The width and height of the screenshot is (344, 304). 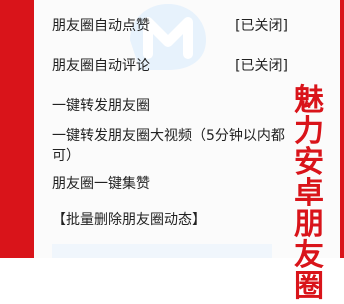 What do you see at coordinates (309, 100) in the screenshot?
I see `vertical-char-1: 魅` at bounding box center [309, 100].